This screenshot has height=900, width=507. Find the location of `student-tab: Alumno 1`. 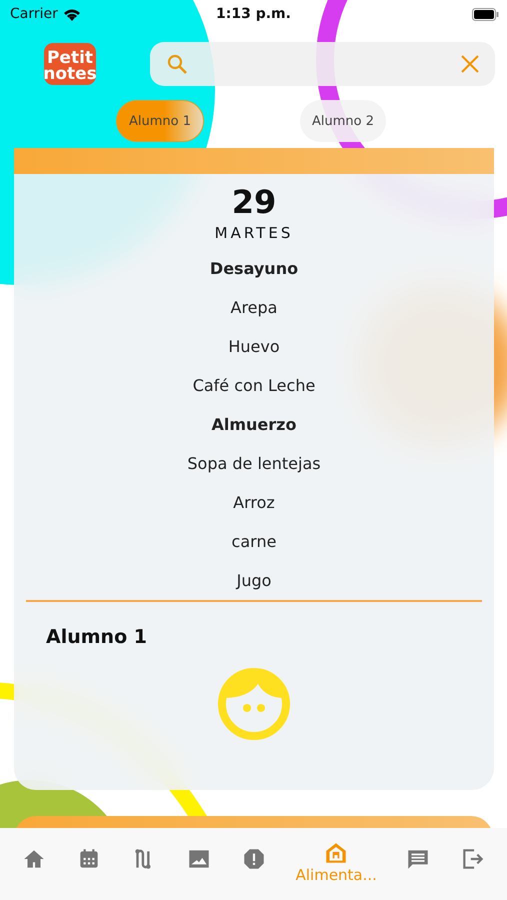

student-tab: Alumno 1 is located at coordinates (160, 121).